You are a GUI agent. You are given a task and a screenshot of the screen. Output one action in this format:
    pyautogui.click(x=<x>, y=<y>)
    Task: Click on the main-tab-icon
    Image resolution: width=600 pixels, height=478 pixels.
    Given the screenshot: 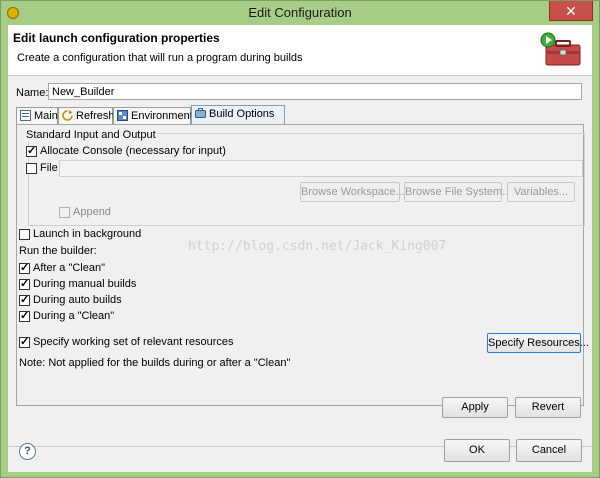 What is the action you would take?
    pyautogui.click(x=25, y=115)
    